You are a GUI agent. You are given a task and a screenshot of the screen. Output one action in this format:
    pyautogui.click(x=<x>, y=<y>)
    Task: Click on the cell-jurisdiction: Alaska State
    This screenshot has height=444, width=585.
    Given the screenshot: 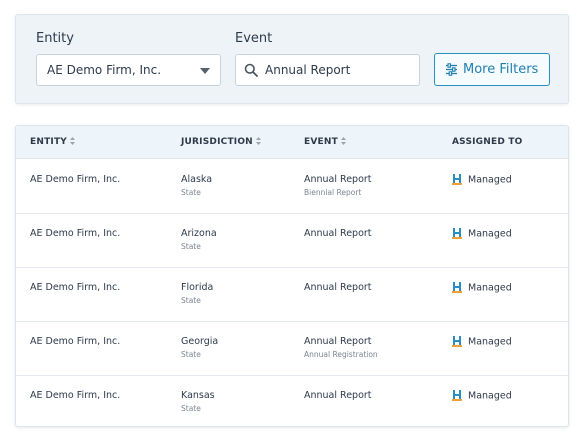 What is the action you would take?
    pyautogui.click(x=196, y=185)
    